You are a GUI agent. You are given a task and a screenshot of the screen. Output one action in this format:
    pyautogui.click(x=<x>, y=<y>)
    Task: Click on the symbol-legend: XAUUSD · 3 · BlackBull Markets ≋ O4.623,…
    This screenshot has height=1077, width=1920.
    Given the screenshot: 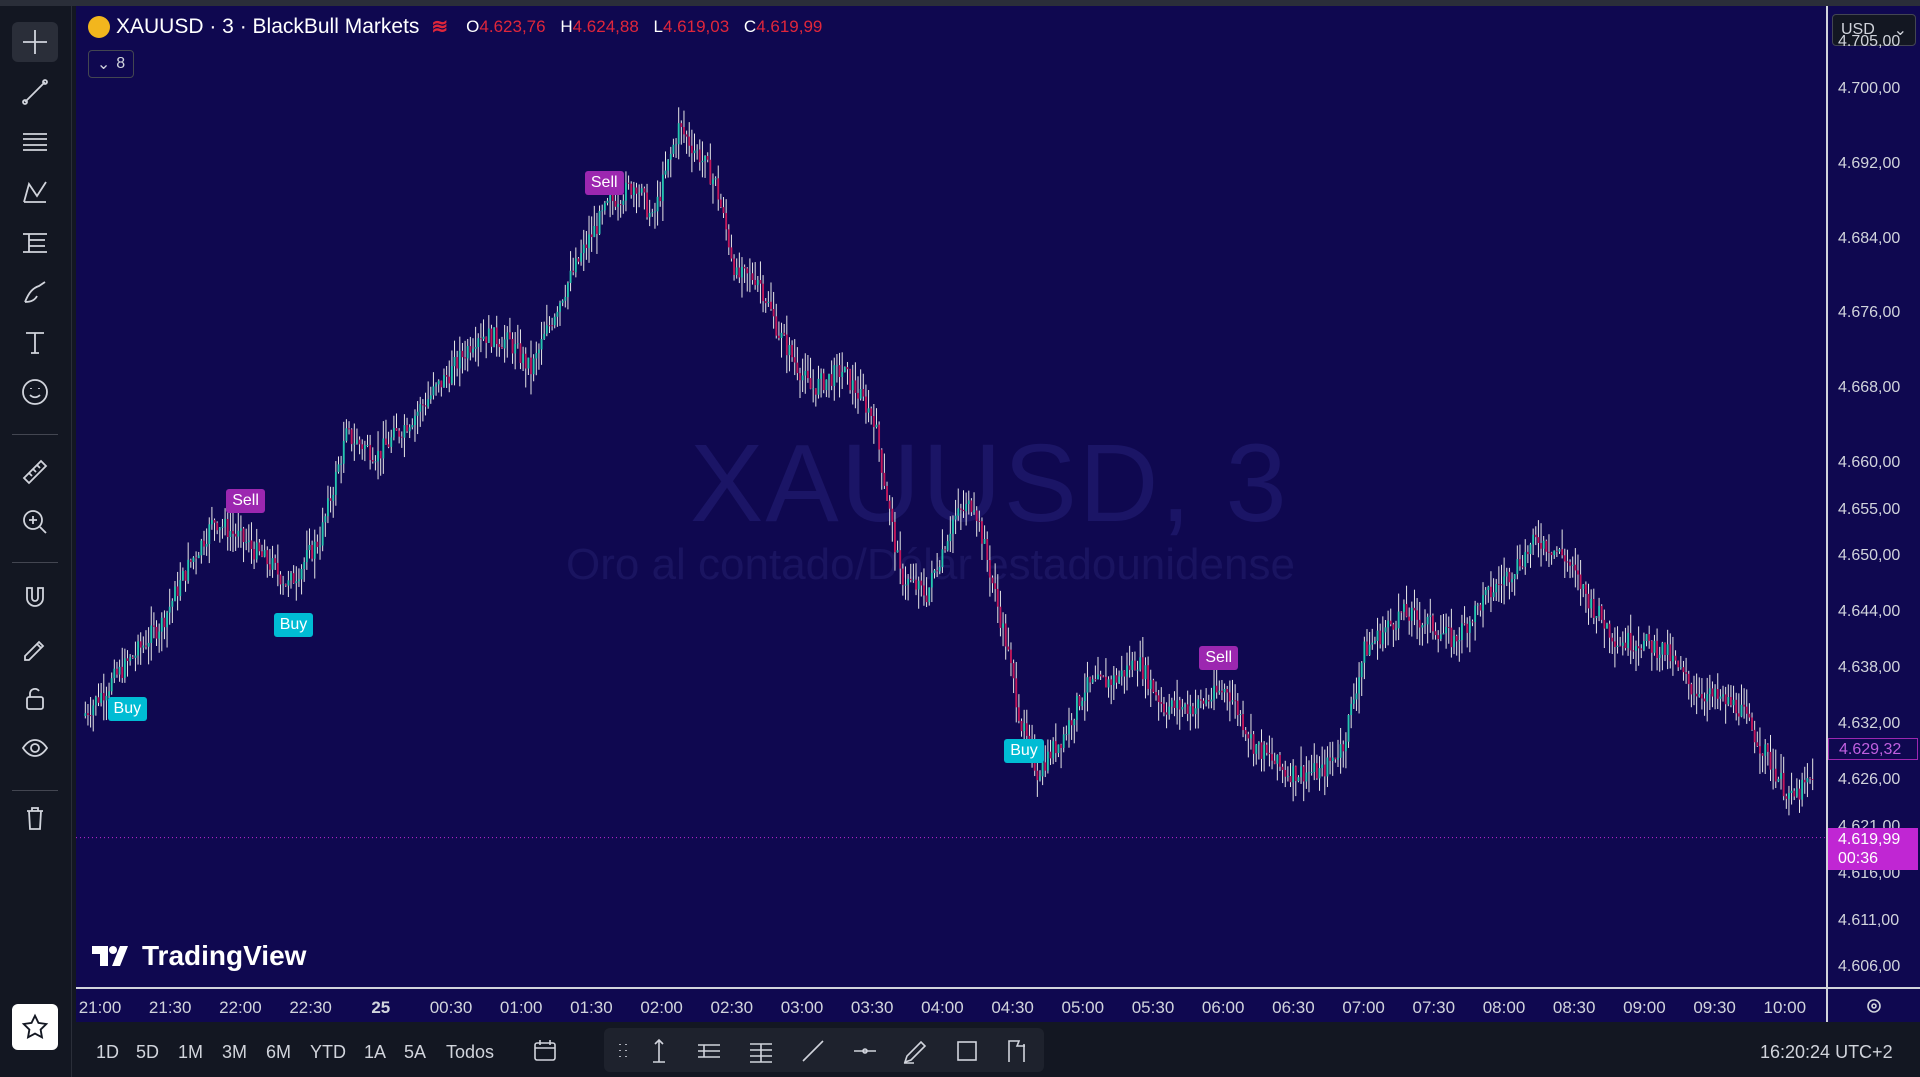 What is the action you would take?
    pyautogui.click(x=460, y=26)
    